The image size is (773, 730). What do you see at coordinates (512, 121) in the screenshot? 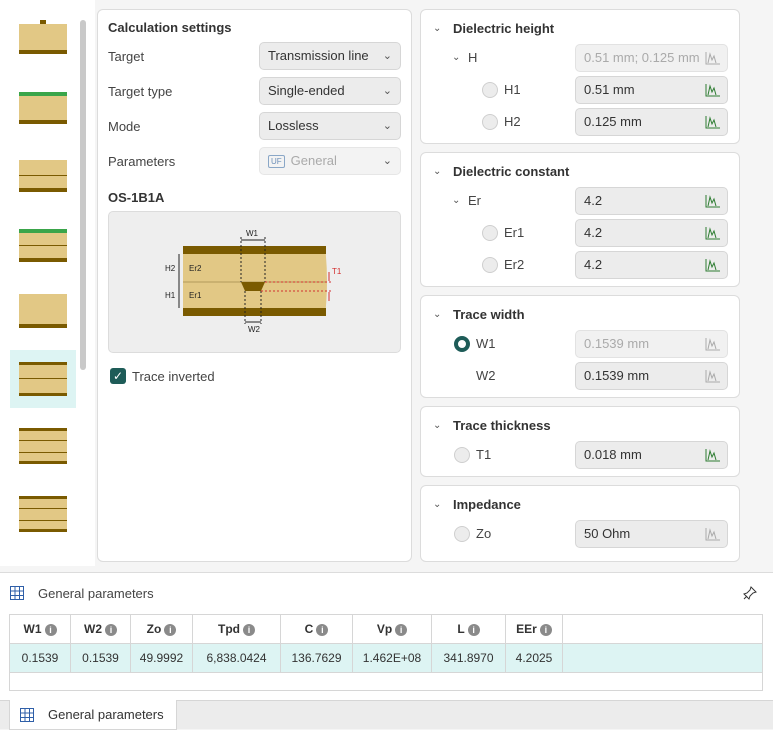
I see `h2-label: H2` at bounding box center [512, 121].